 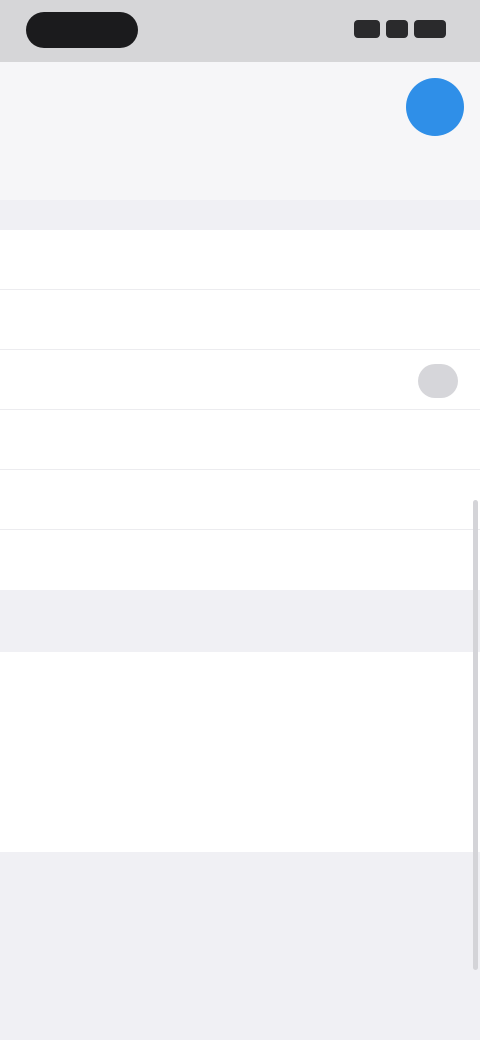 What do you see at coordinates (82, 30) in the screenshot?
I see `time-pill` at bounding box center [82, 30].